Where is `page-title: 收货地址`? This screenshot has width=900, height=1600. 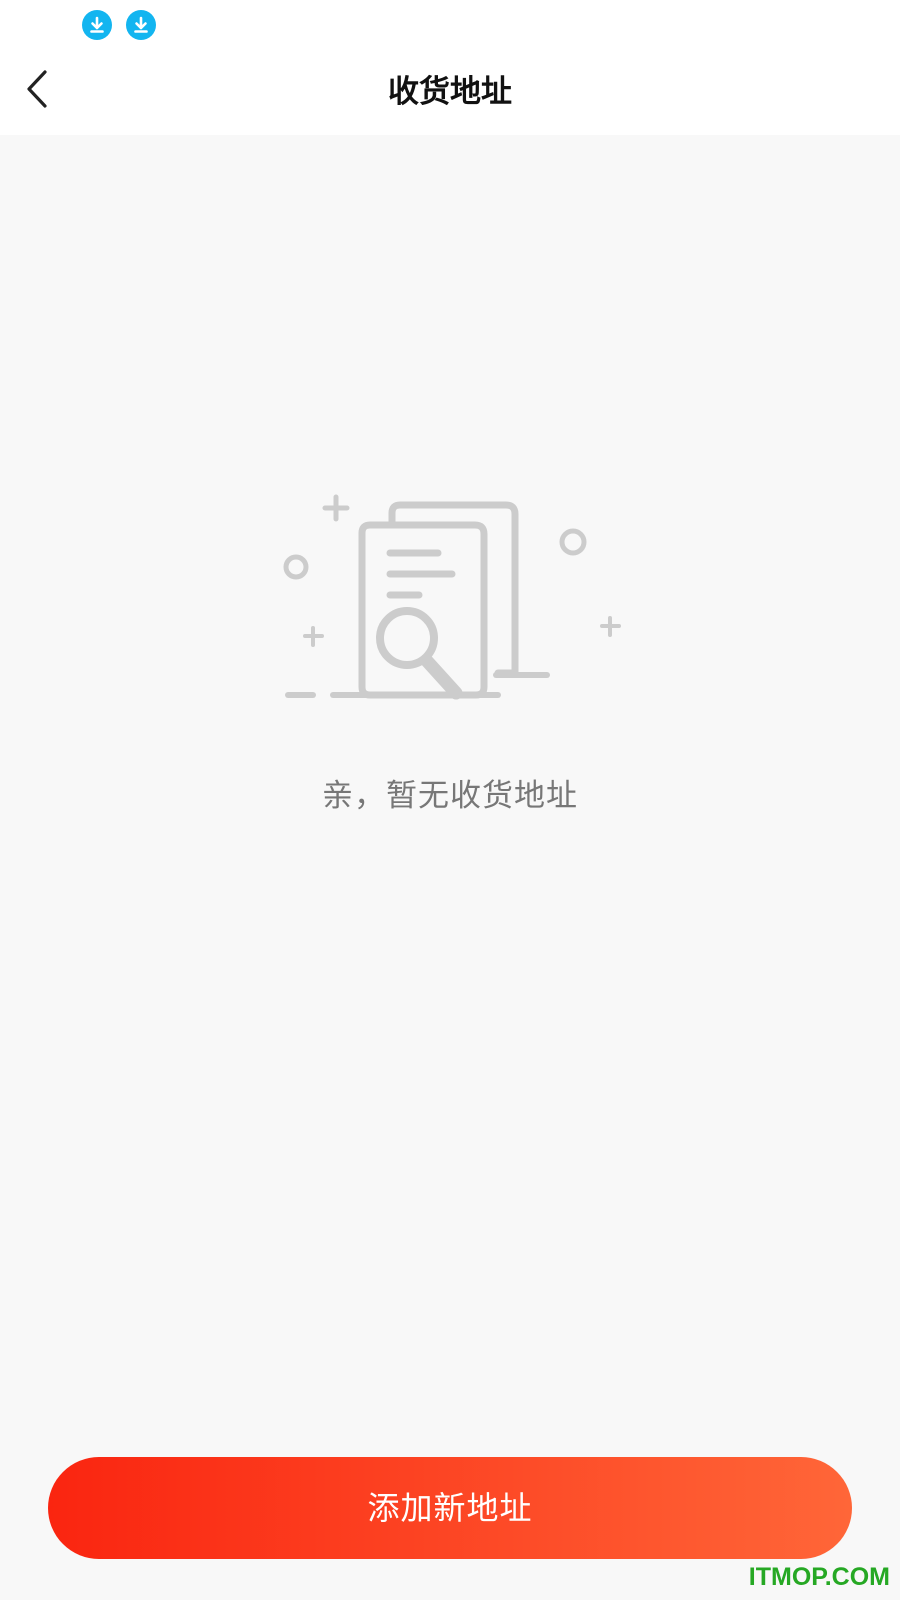
page-title: 收货地址 is located at coordinates (450, 92).